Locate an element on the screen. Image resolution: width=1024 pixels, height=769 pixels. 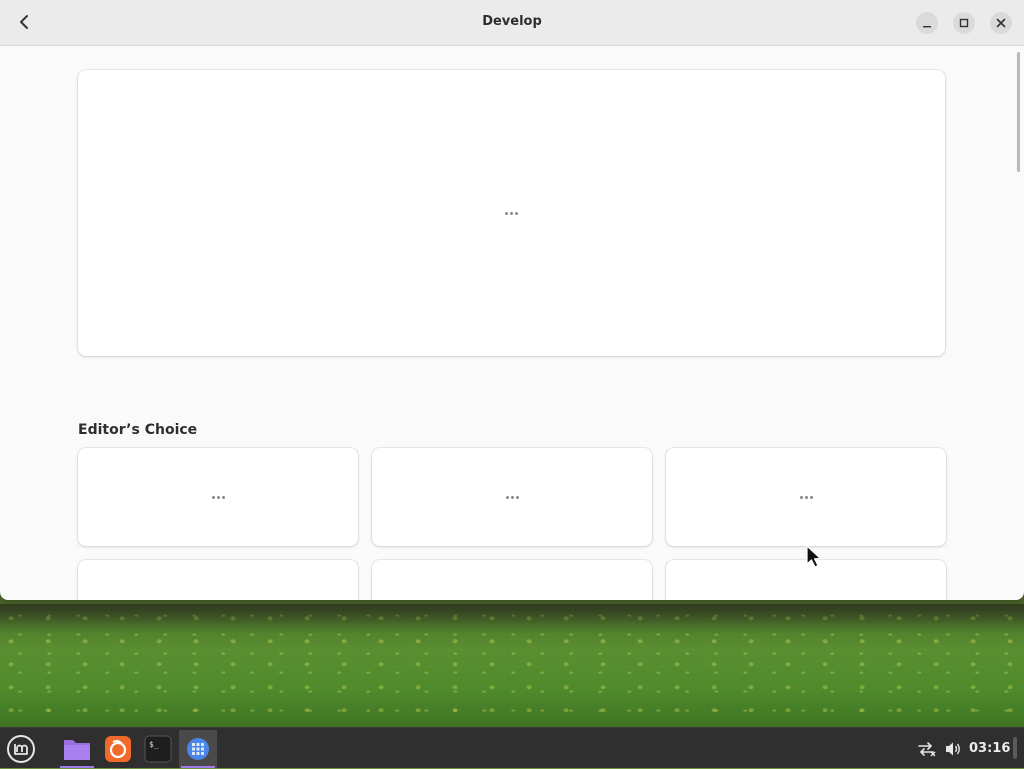
maximize-icon is located at coordinates (964, 23).